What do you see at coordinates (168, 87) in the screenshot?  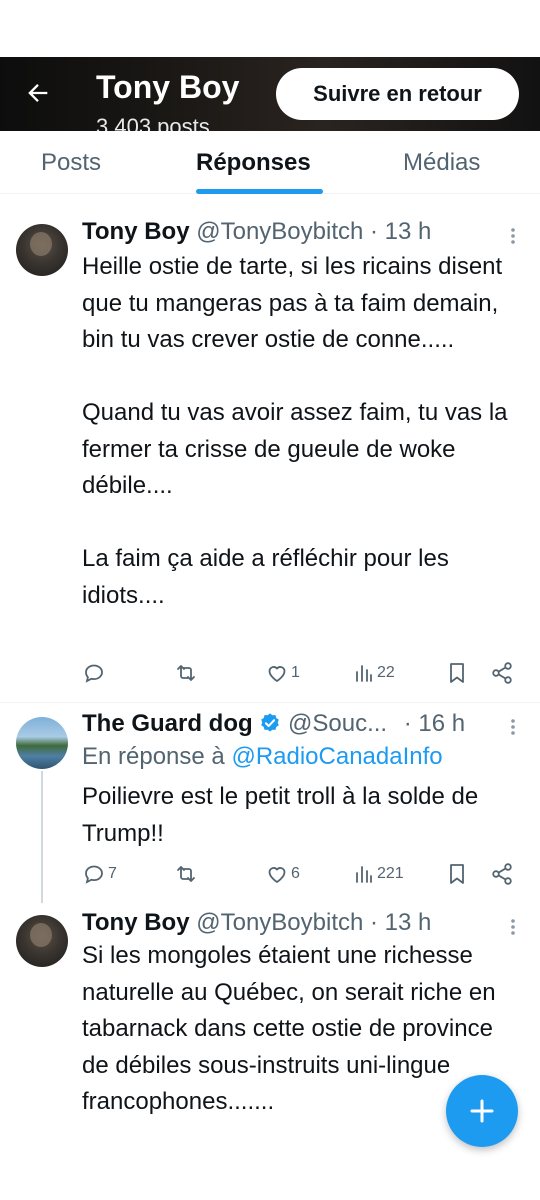 I see `profile-name: Tony Boy` at bounding box center [168, 87].